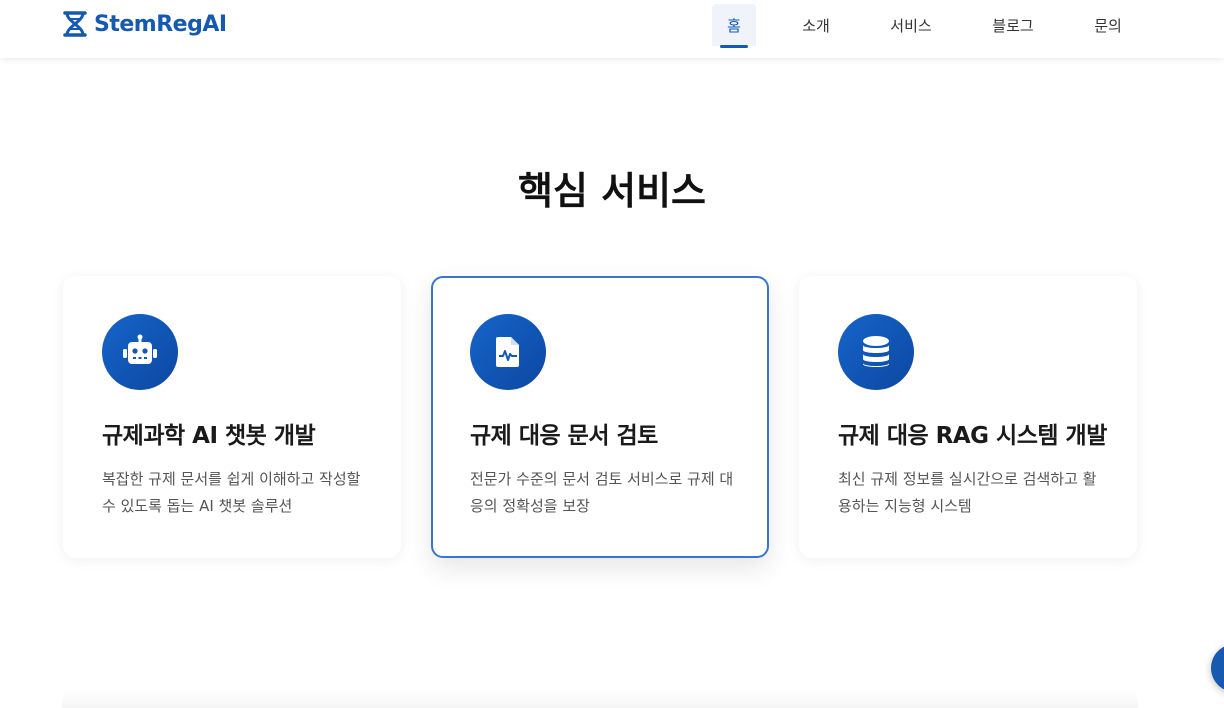 Image resolution: width=1224 pixels, height=708 pixels. I want to click on database-icon, so click(876, 351).